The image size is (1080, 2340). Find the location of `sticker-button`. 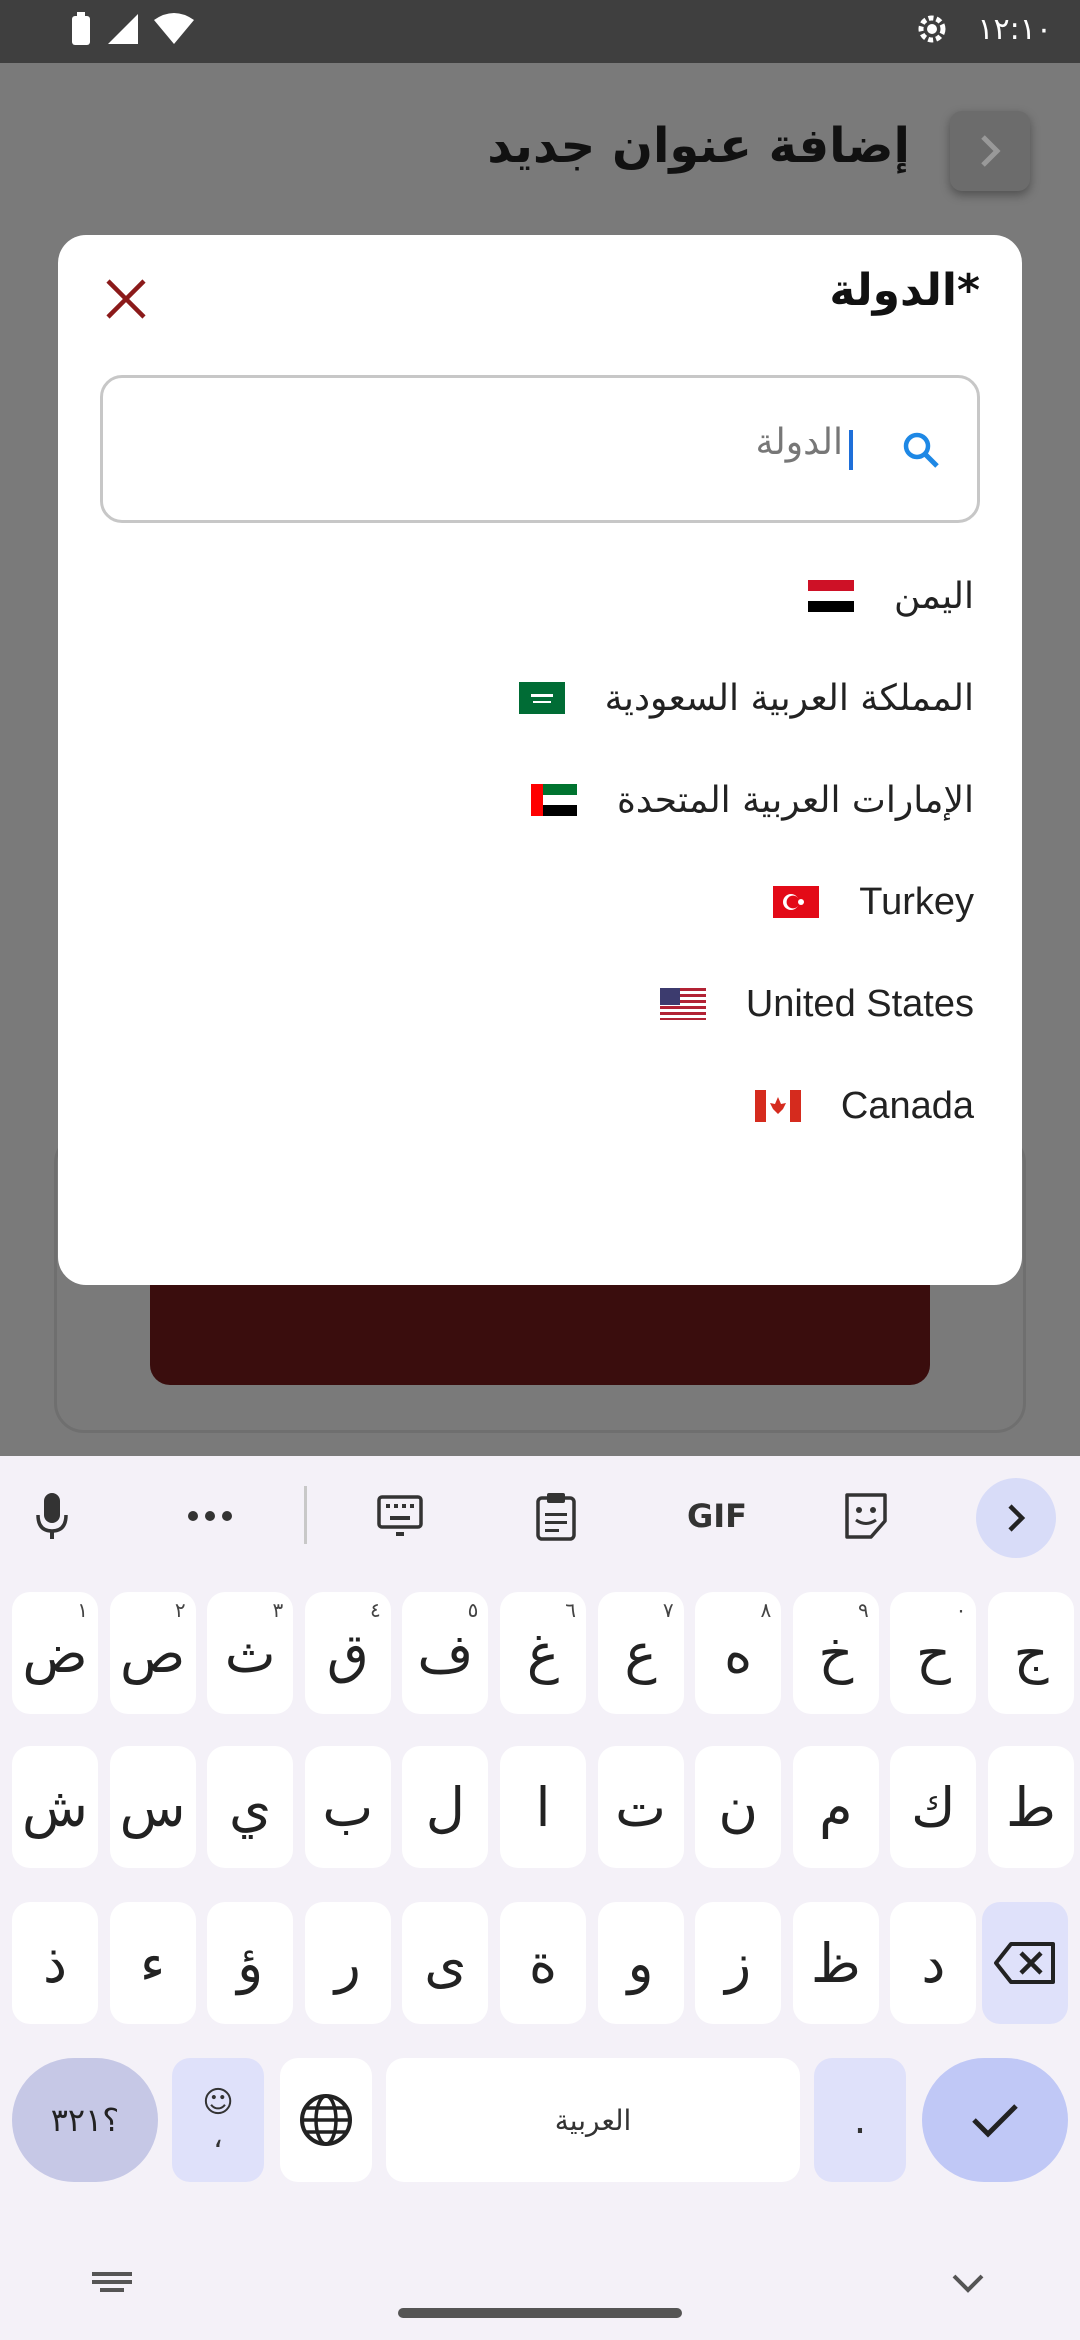

sticker-button is located at coordinates (866, 1516).